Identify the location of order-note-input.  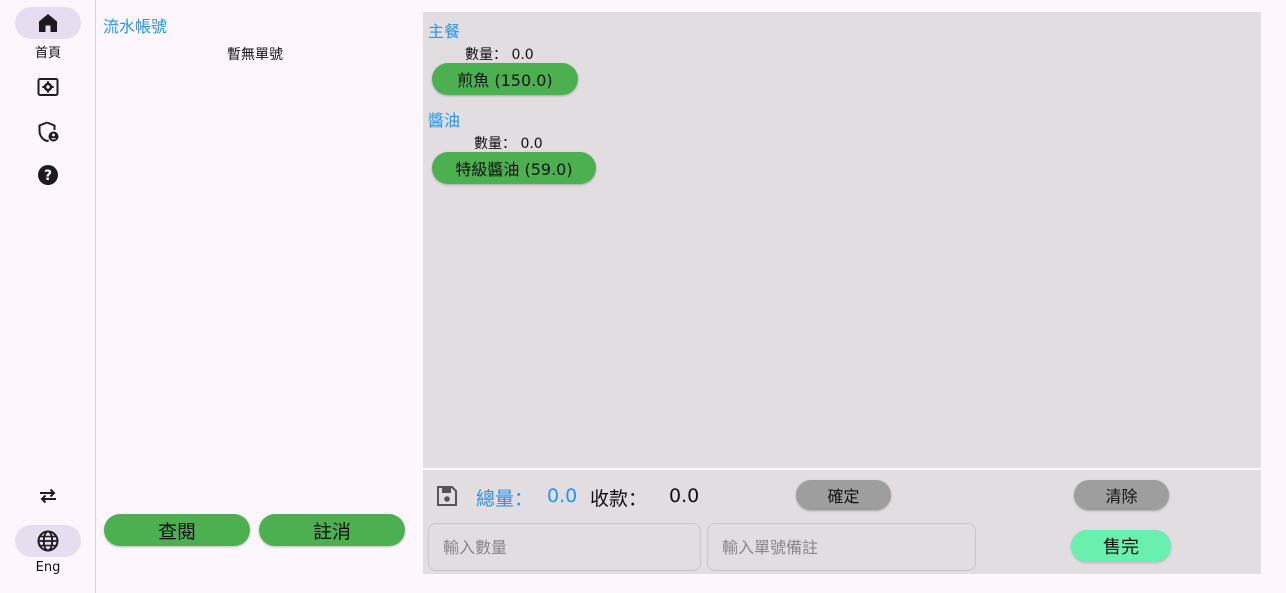
(841, 547).